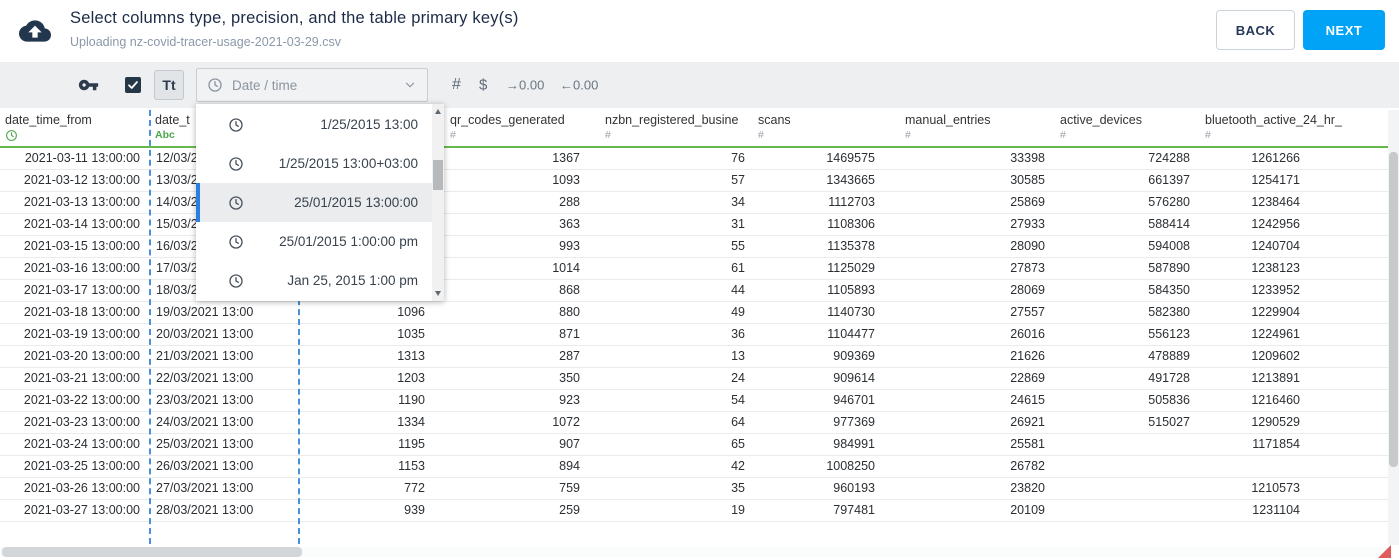  What do you see at coordinates (81, 400) in the screenshot?
I see `table-cell: 2021-03-22 13:00:00` at bounding box center [81, 400].